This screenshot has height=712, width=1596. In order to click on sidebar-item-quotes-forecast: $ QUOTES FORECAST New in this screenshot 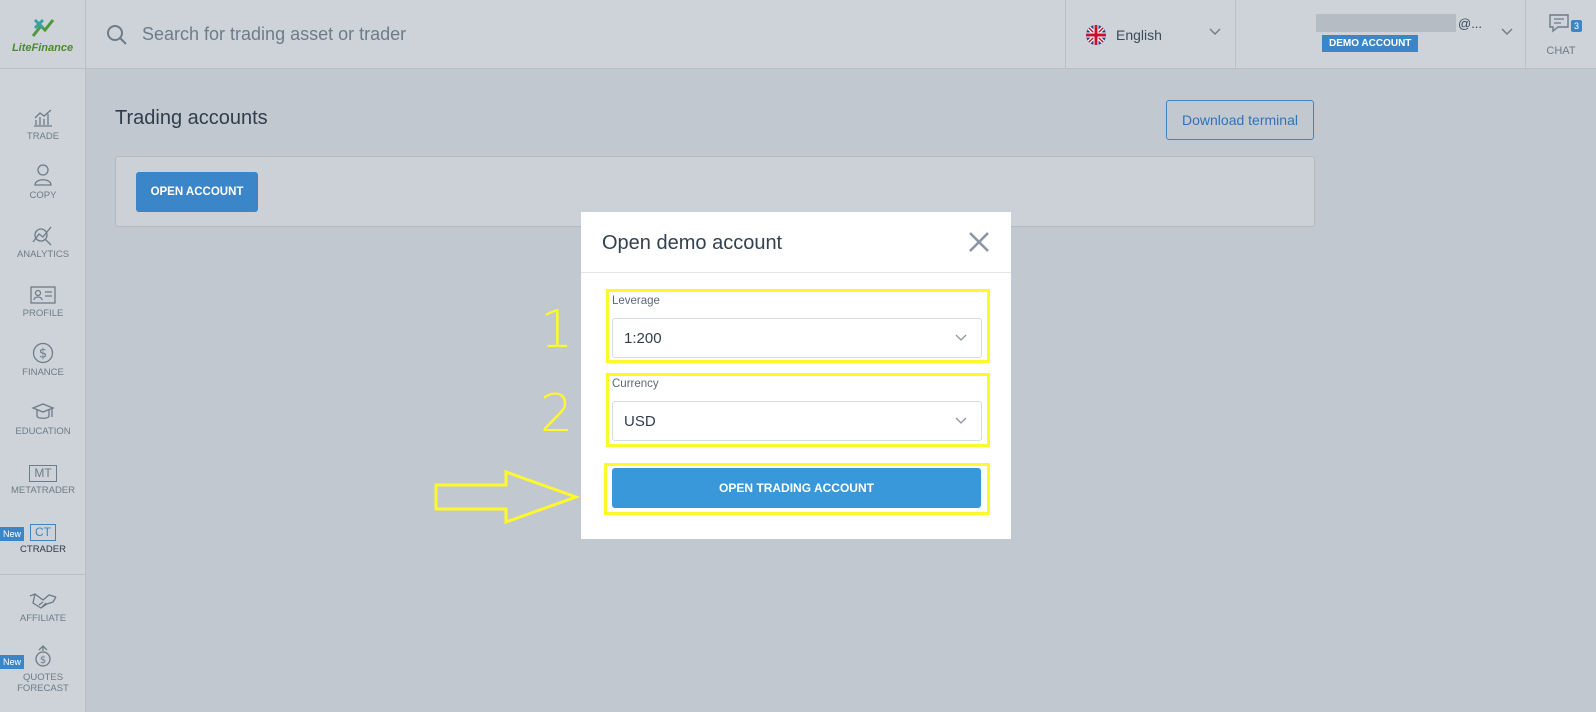, I will do `click(43, 671)`.